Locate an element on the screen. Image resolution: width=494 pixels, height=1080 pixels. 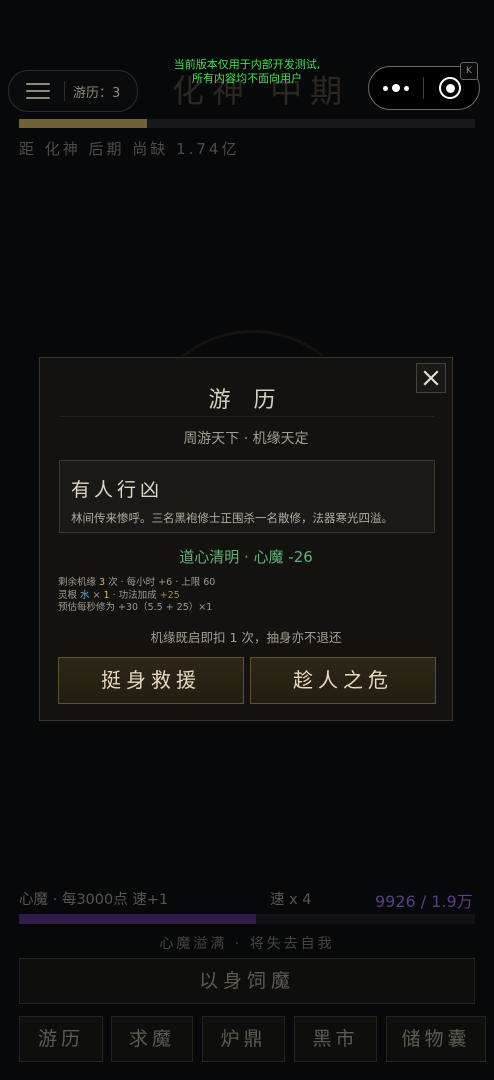
stats-root-text: · 功法加成 is located at coordinates (134, 595).